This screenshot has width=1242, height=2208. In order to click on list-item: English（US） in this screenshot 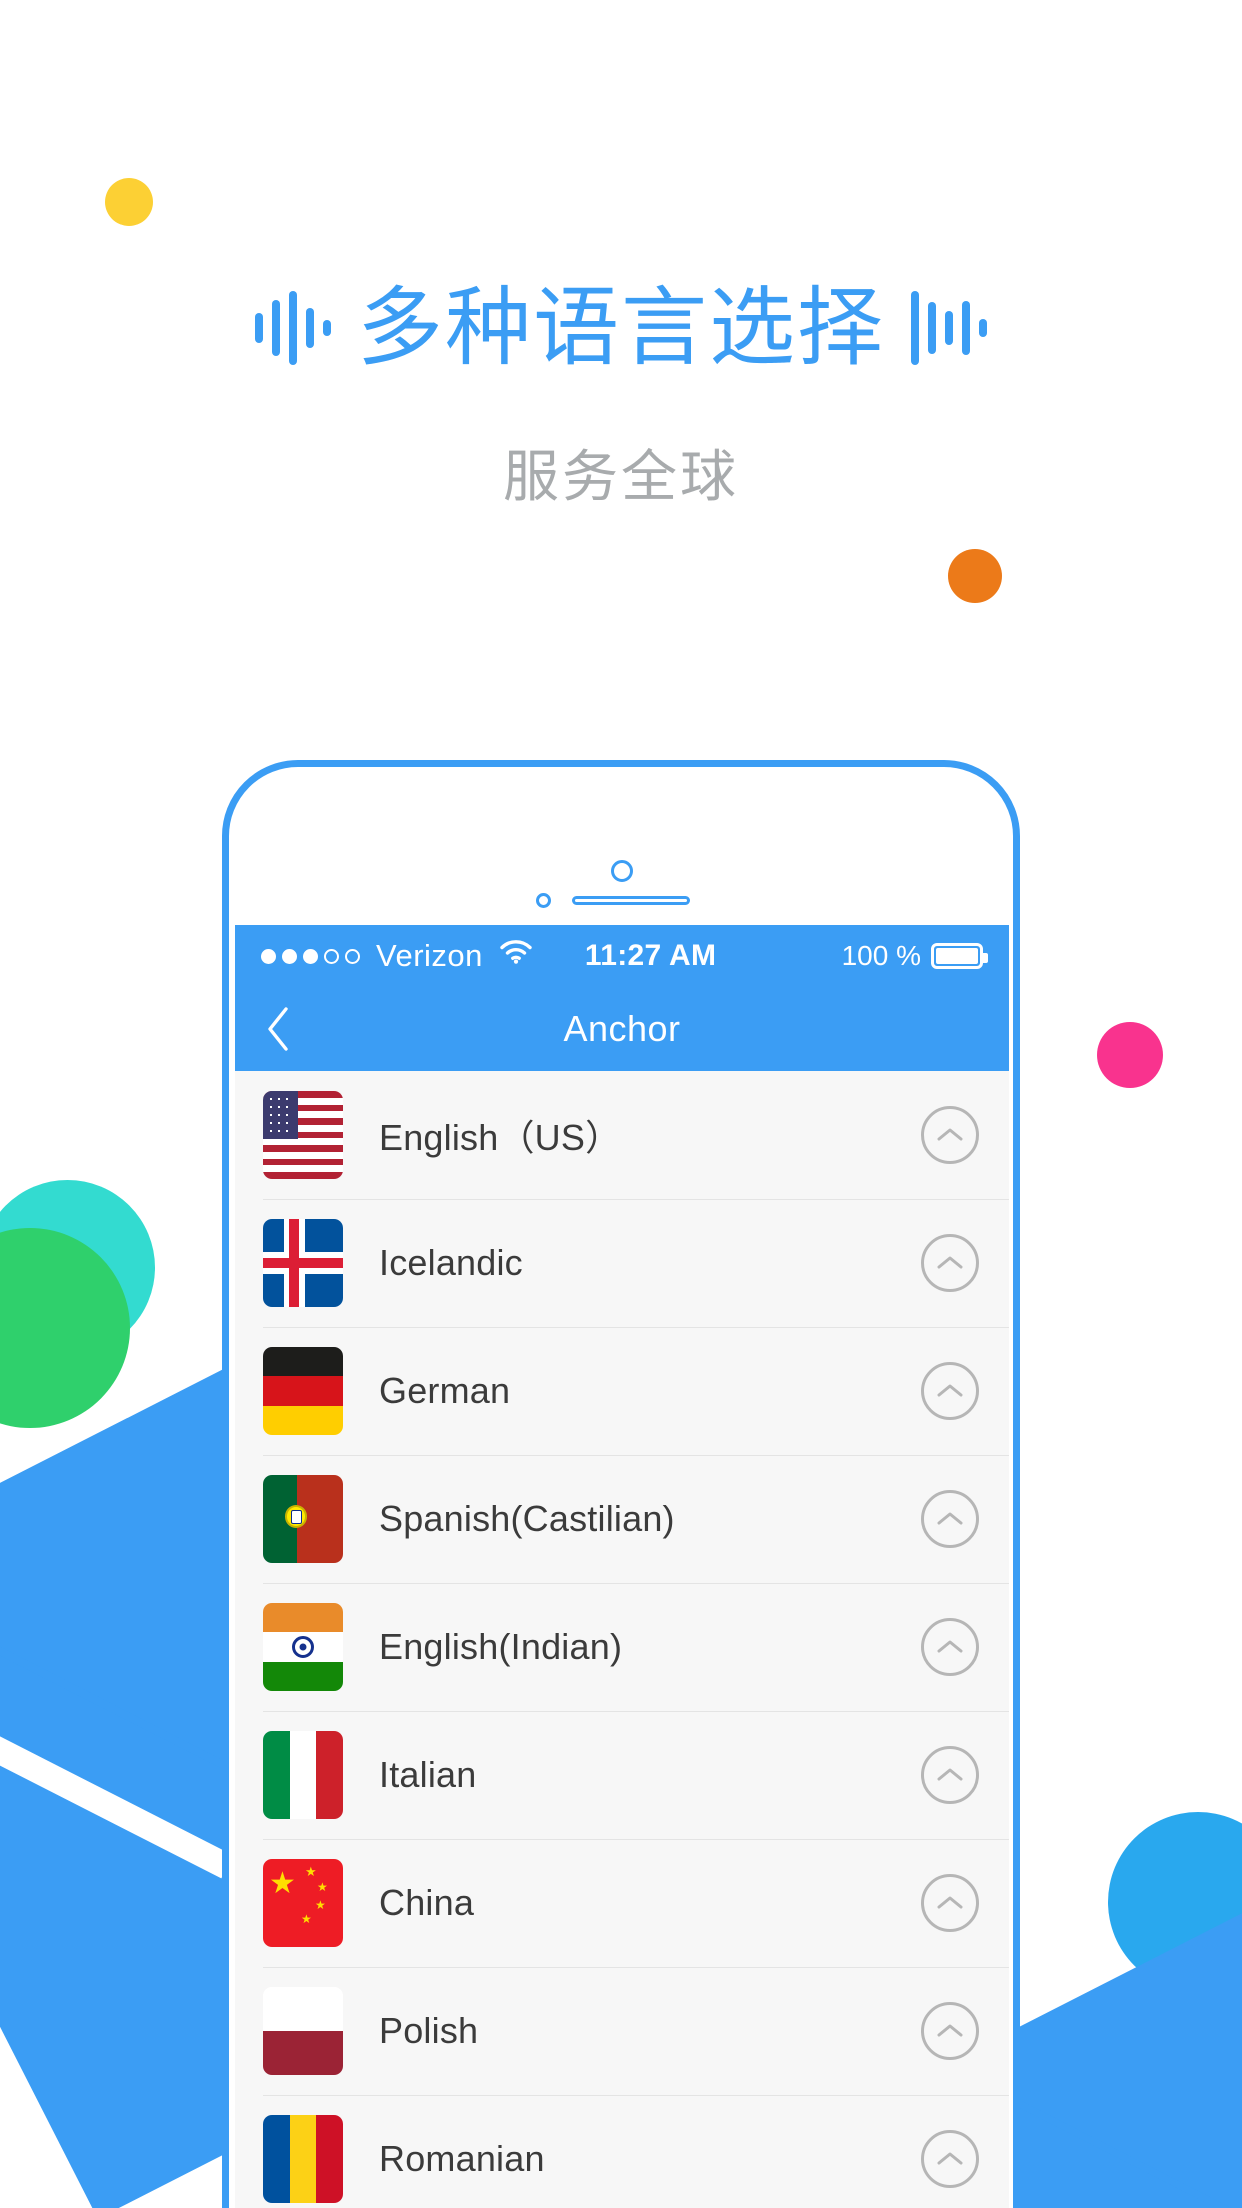, I will do `click(622, 1135)`.